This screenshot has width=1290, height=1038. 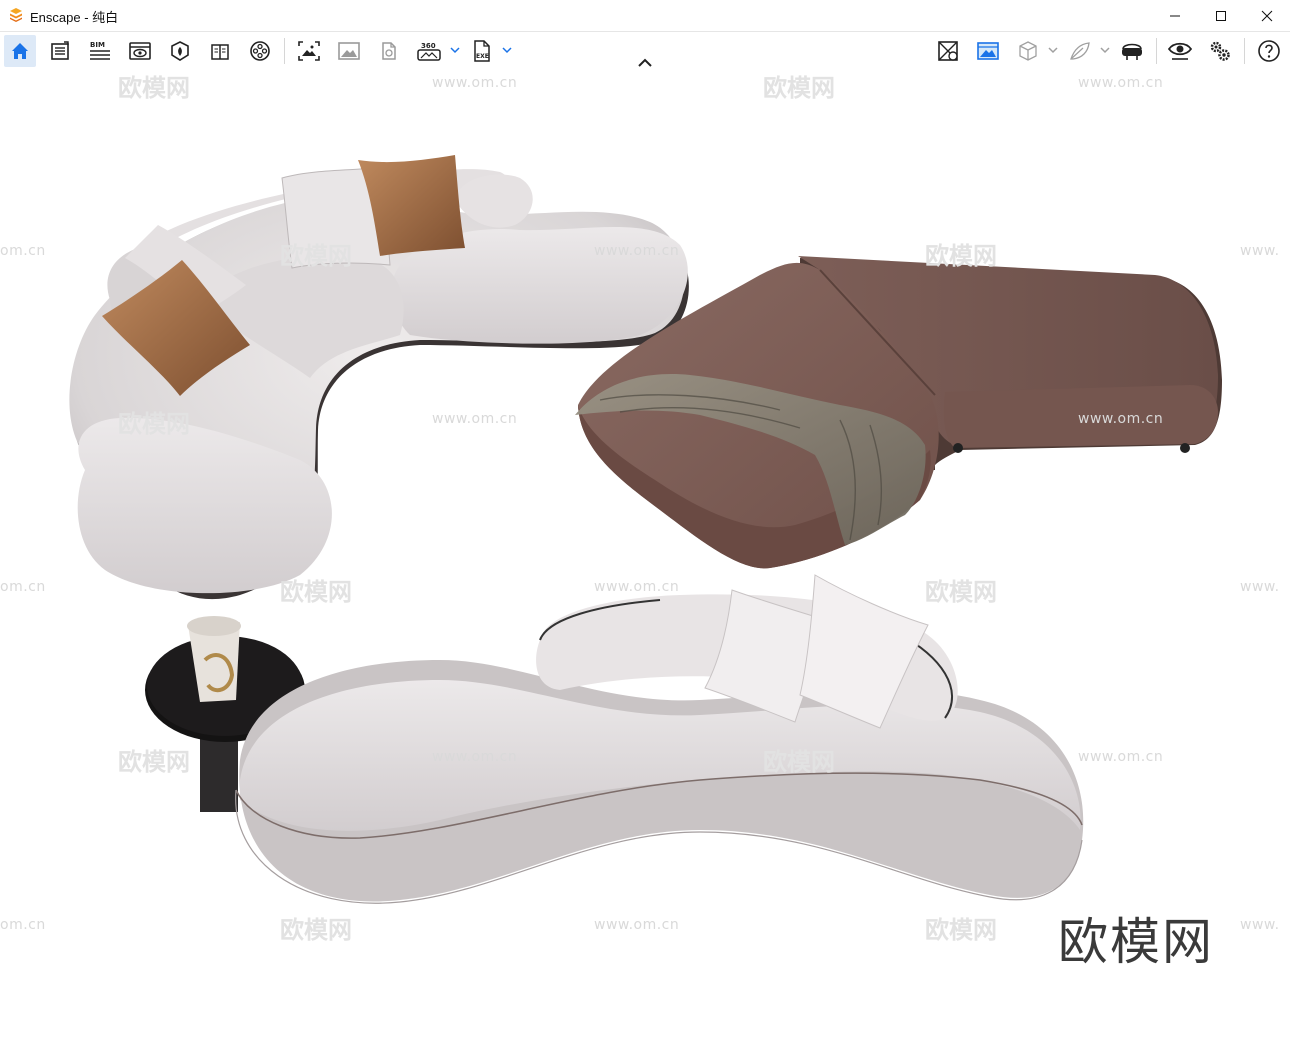 What do you see at coordinates (428, 46) in the screenshot?
I see `pano-label: 360` at bounding box center [428, 46].